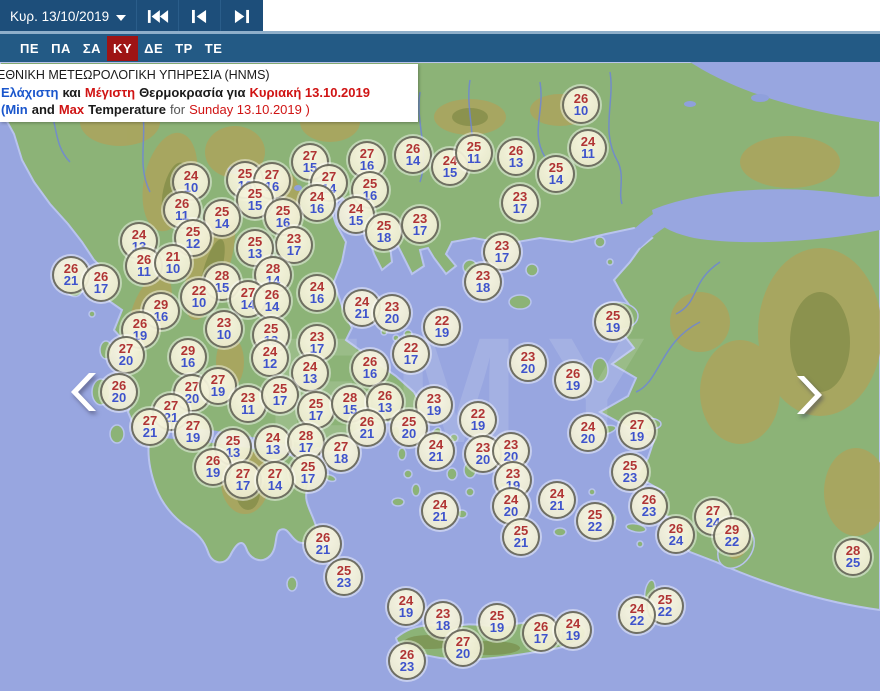 This screenshot has height=691, width=880. What do you see at coordinates (732, 536) in the screenshot?
I see `station-bubble: 29 22` at bounding box center [732, 536].